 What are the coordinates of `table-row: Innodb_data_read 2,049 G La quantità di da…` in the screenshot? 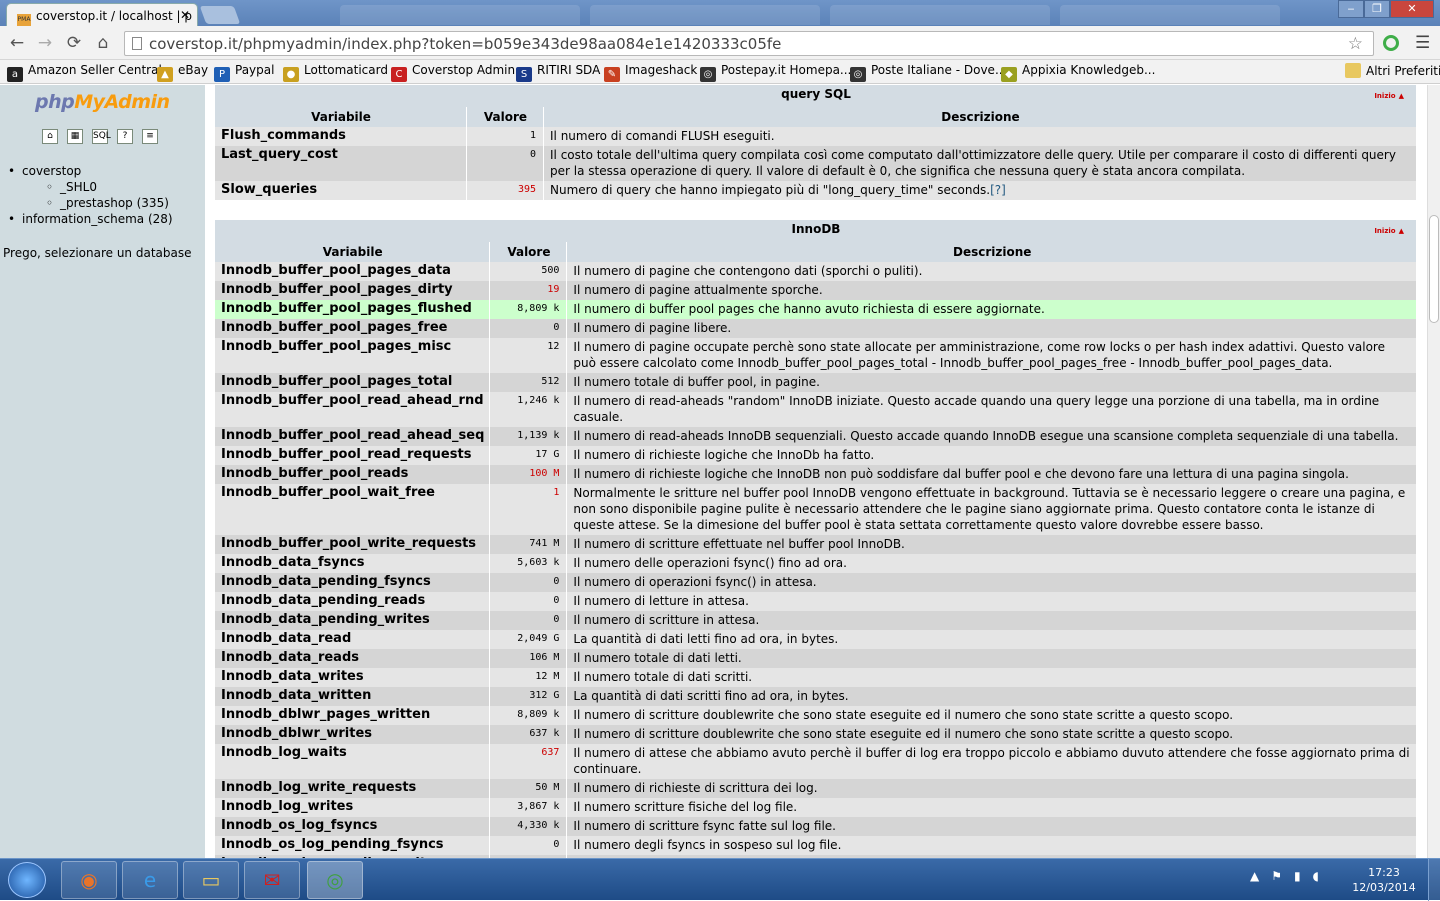 It's located at (815, 639).